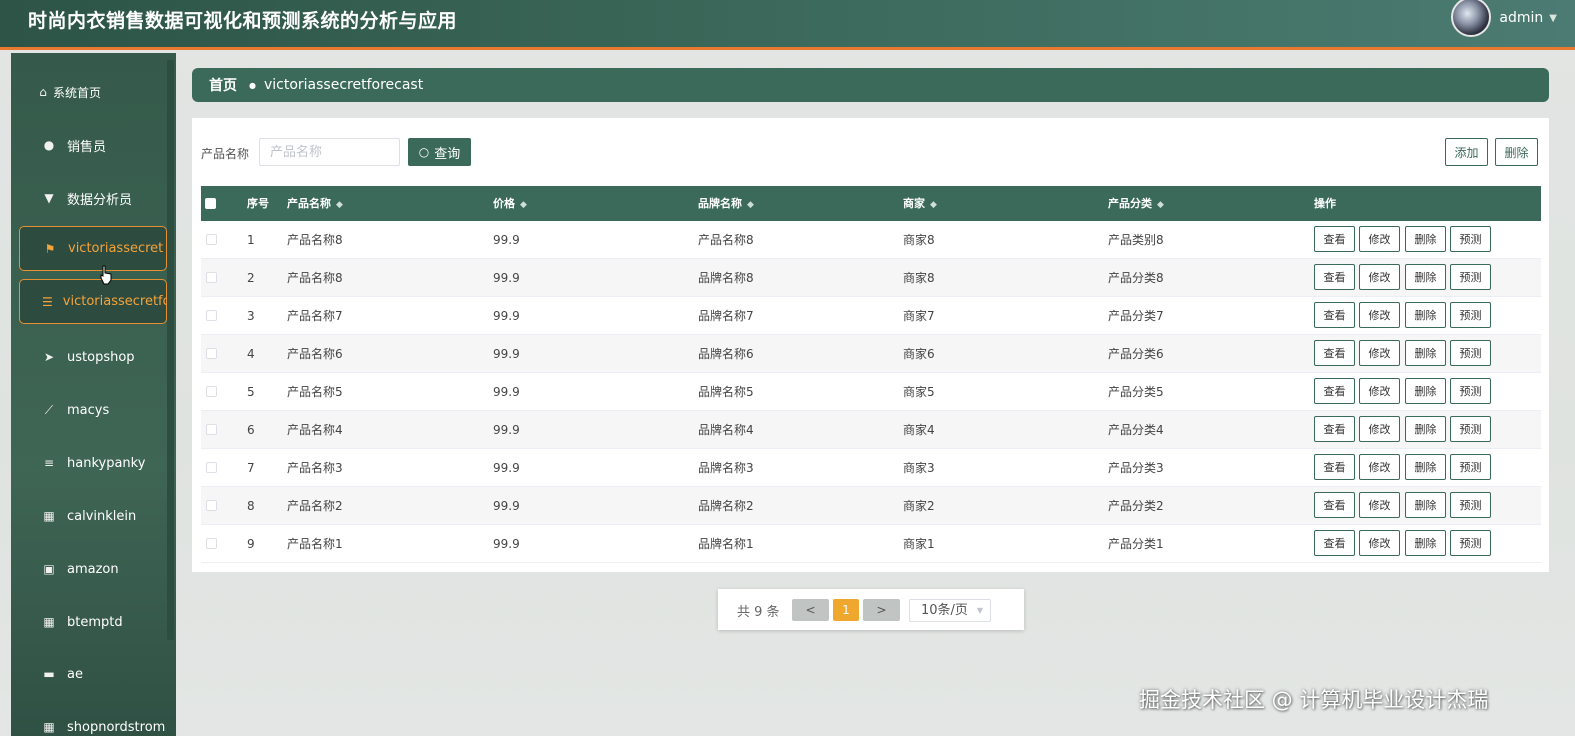 The height and width of the screenshot is (736, 1575). Describe the element at coordinates (881, 610) in the screenshot. I see `next-page-button: >` at that location.